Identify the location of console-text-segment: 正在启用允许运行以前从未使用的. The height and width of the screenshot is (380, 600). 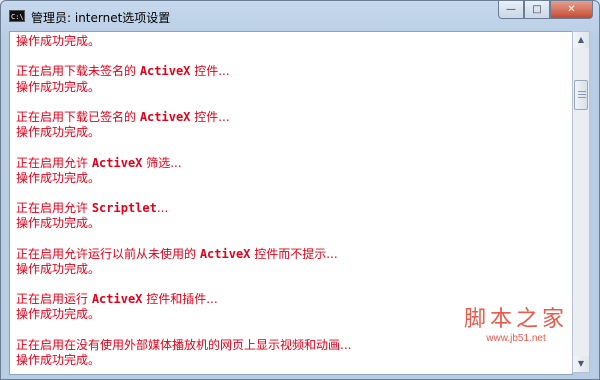
(108, 253).